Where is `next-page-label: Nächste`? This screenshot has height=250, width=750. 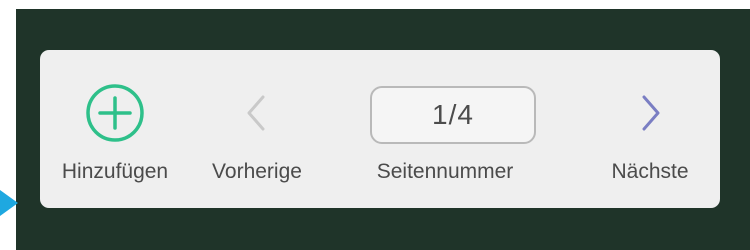
next-page-label: Nächste is located at coordinates (650, 171).